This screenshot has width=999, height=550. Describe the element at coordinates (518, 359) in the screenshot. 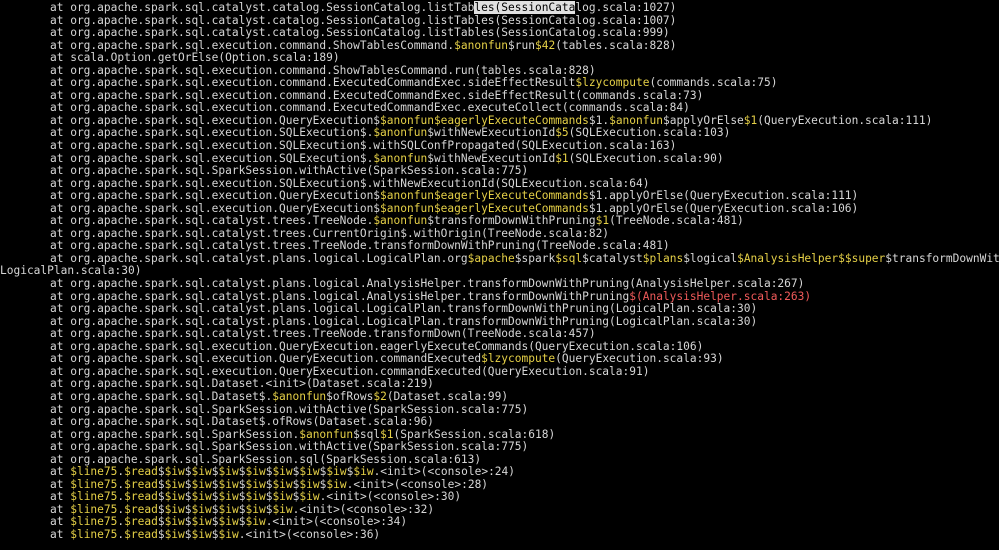

I see `text-segment: $lzycompute` at that location.